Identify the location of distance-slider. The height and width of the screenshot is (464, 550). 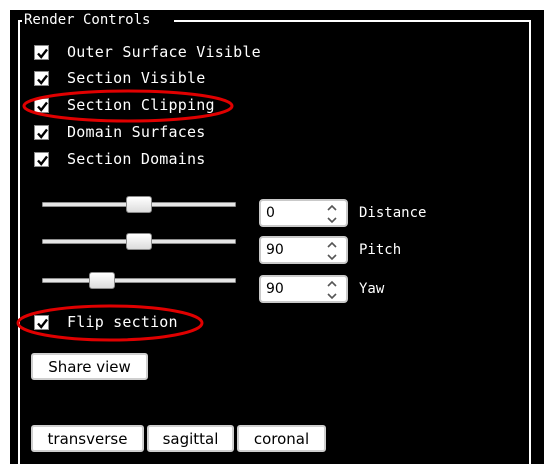
(139, 205).